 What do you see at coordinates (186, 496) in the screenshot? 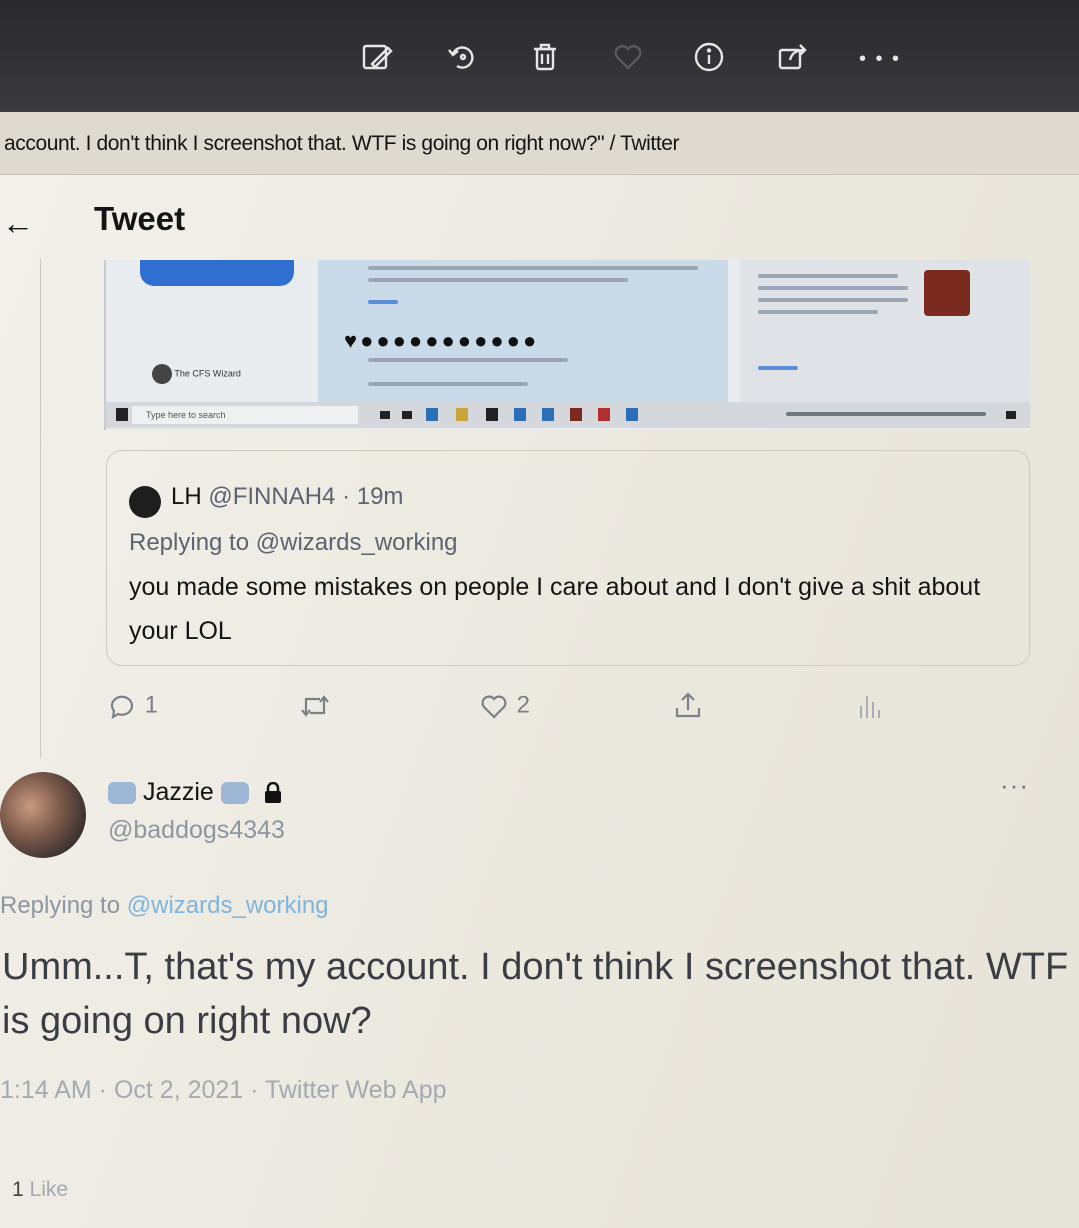
I see `author-name: LH` at bounding box center [186, 496].